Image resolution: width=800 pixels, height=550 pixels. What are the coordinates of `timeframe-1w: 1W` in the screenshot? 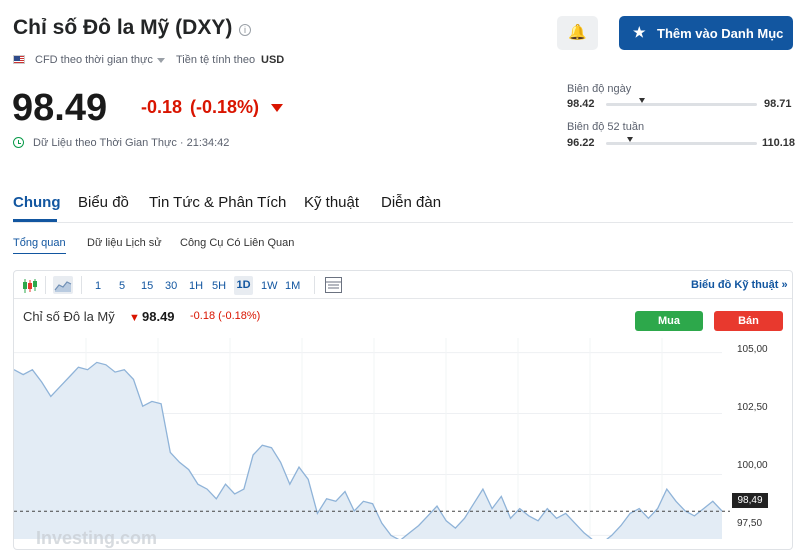 It's located at (269, 286).